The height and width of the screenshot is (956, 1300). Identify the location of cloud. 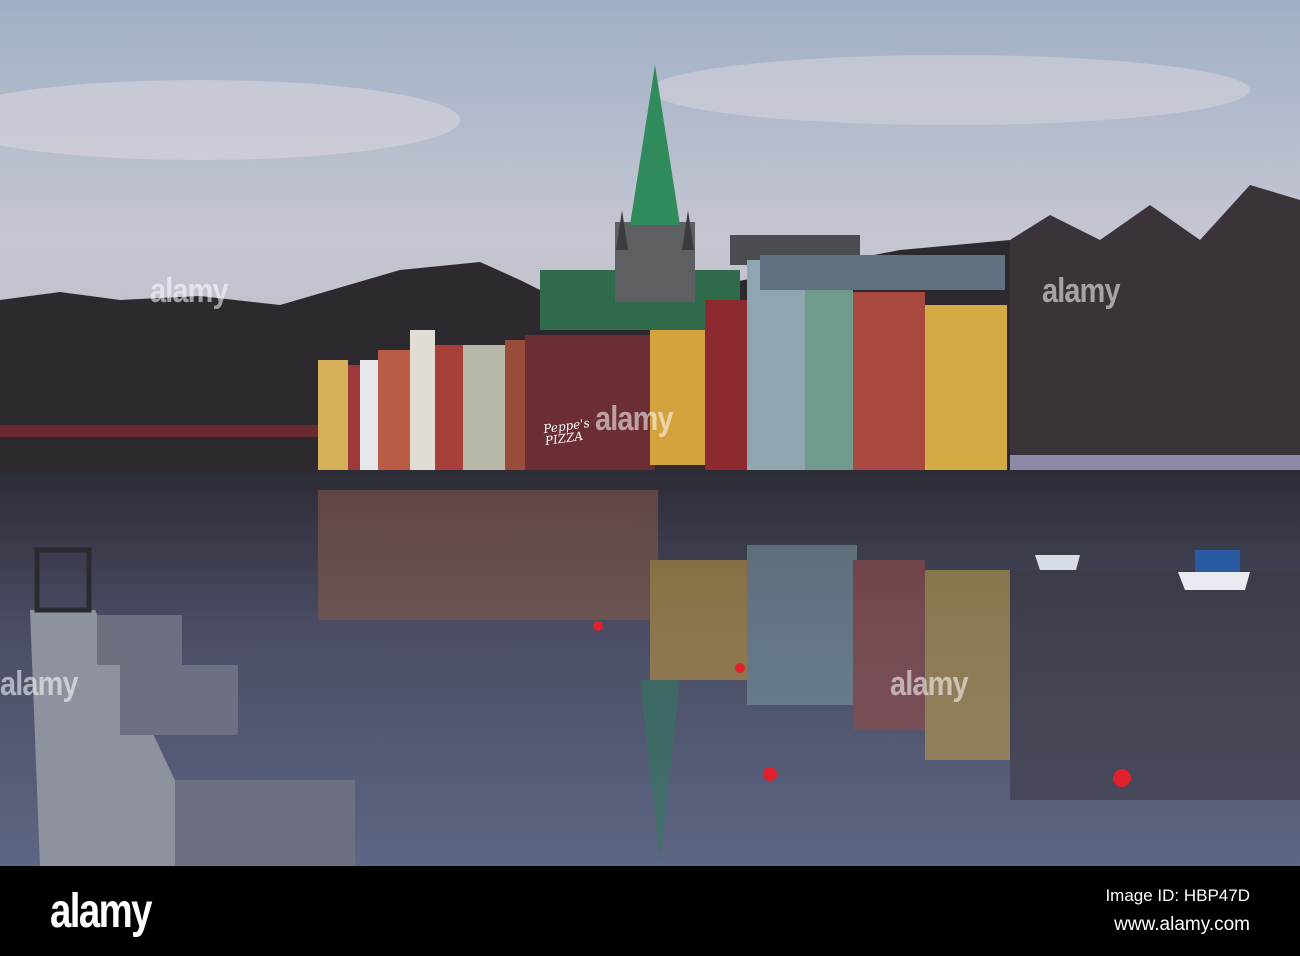
(950, 90).